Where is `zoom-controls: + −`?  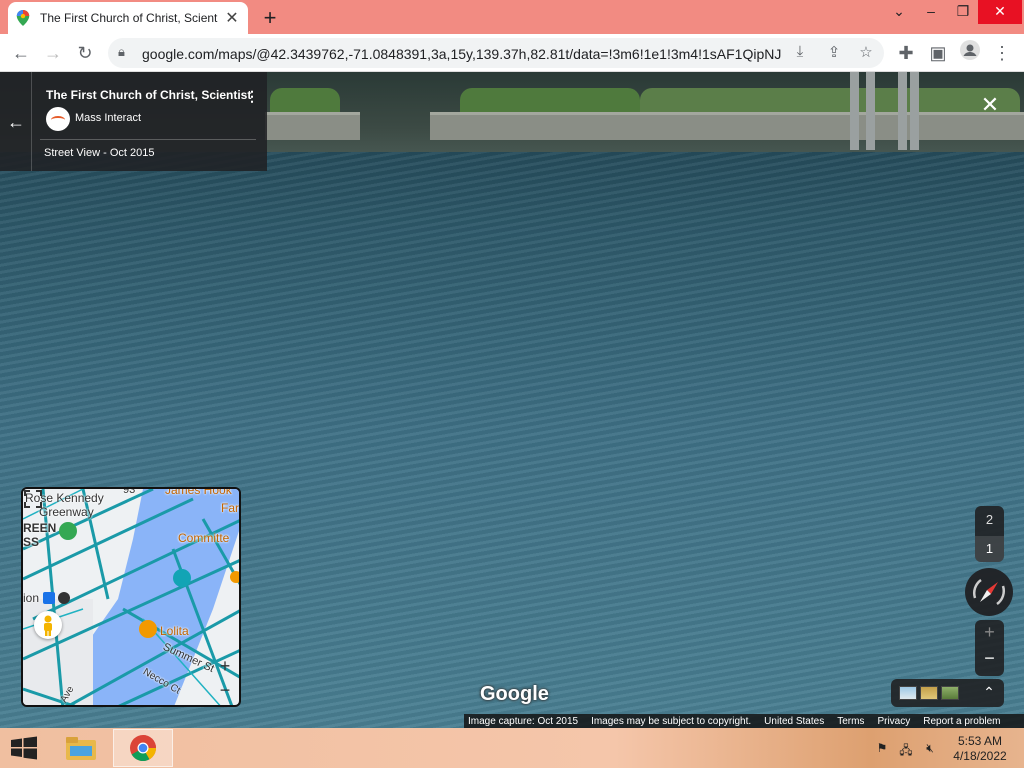 zoom-controls: + − is located at coordinates (989, 648).